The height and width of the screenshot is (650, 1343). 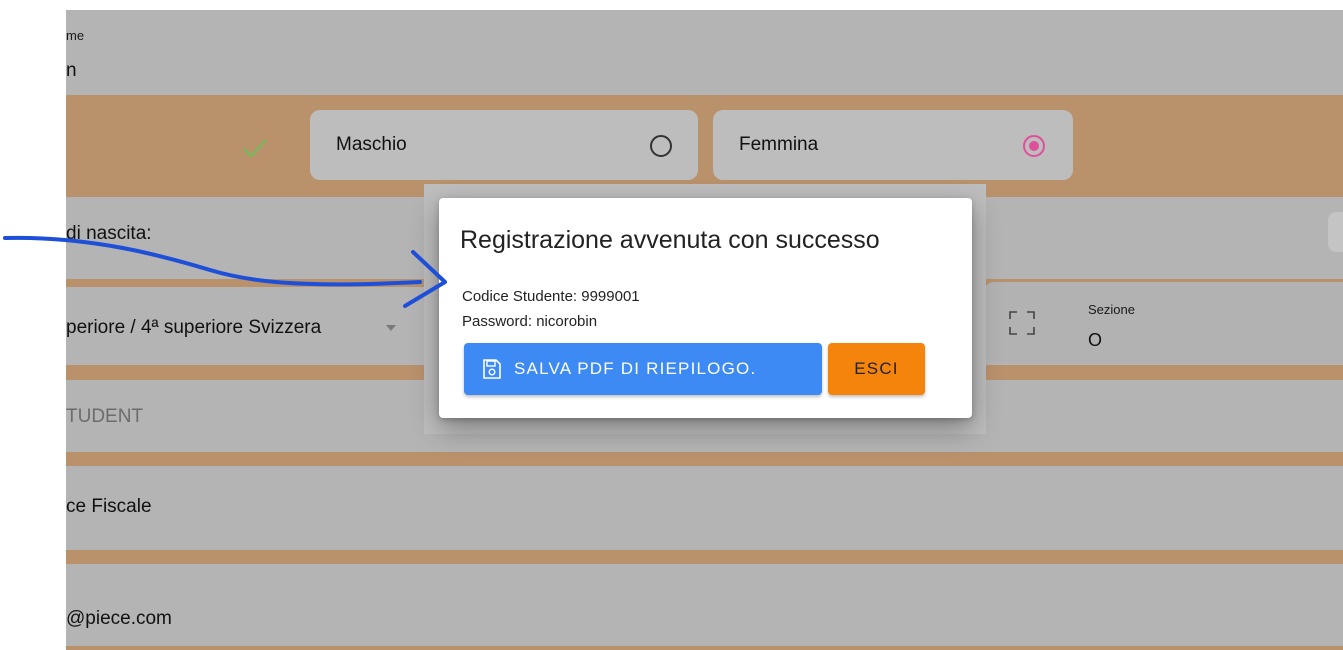 What do you see at coordinates (371, 144) in the screenshot?
I see `radio-male-label: Maschio` at bounding box center [371, 144].